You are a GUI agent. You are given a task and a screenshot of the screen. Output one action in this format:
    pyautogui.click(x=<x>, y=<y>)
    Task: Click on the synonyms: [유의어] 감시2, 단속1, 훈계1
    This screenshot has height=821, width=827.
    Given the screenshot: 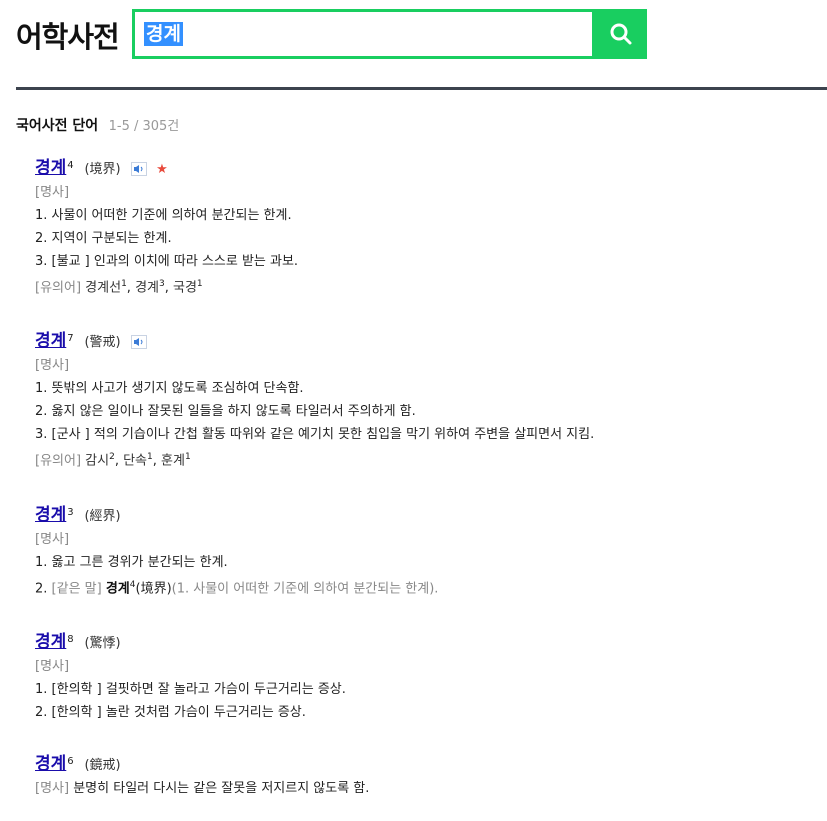 What is the action you would take?
    pyautogui.click(x=113, y=460)
    